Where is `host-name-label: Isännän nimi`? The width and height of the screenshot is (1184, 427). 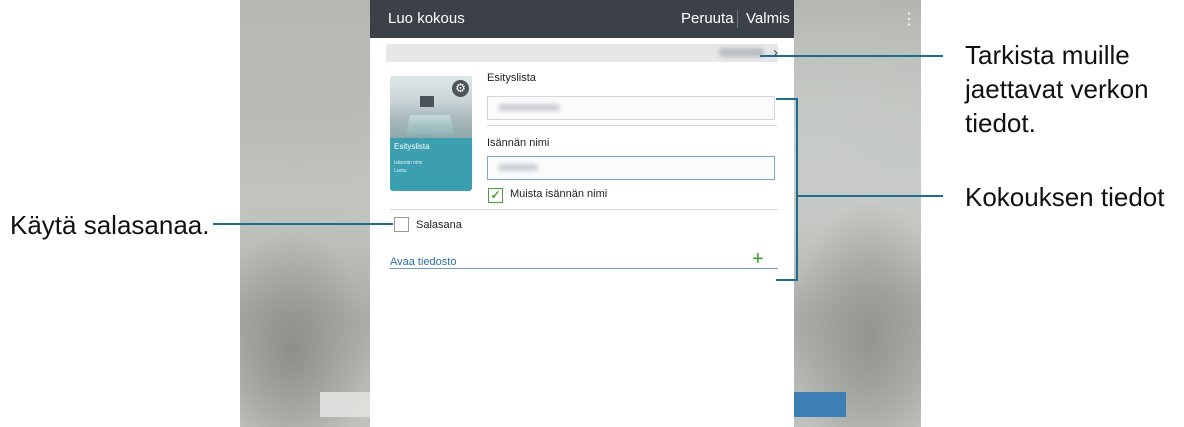 host-name-label: Isännän nimi is located at coordinates (518, 143).